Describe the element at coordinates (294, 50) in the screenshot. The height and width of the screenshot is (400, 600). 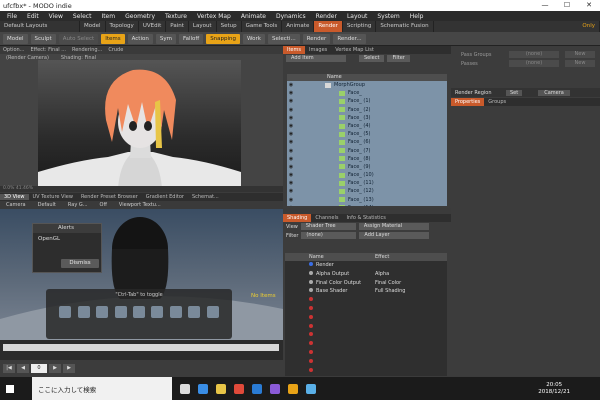
I see `panel-tab: Items` at that location.